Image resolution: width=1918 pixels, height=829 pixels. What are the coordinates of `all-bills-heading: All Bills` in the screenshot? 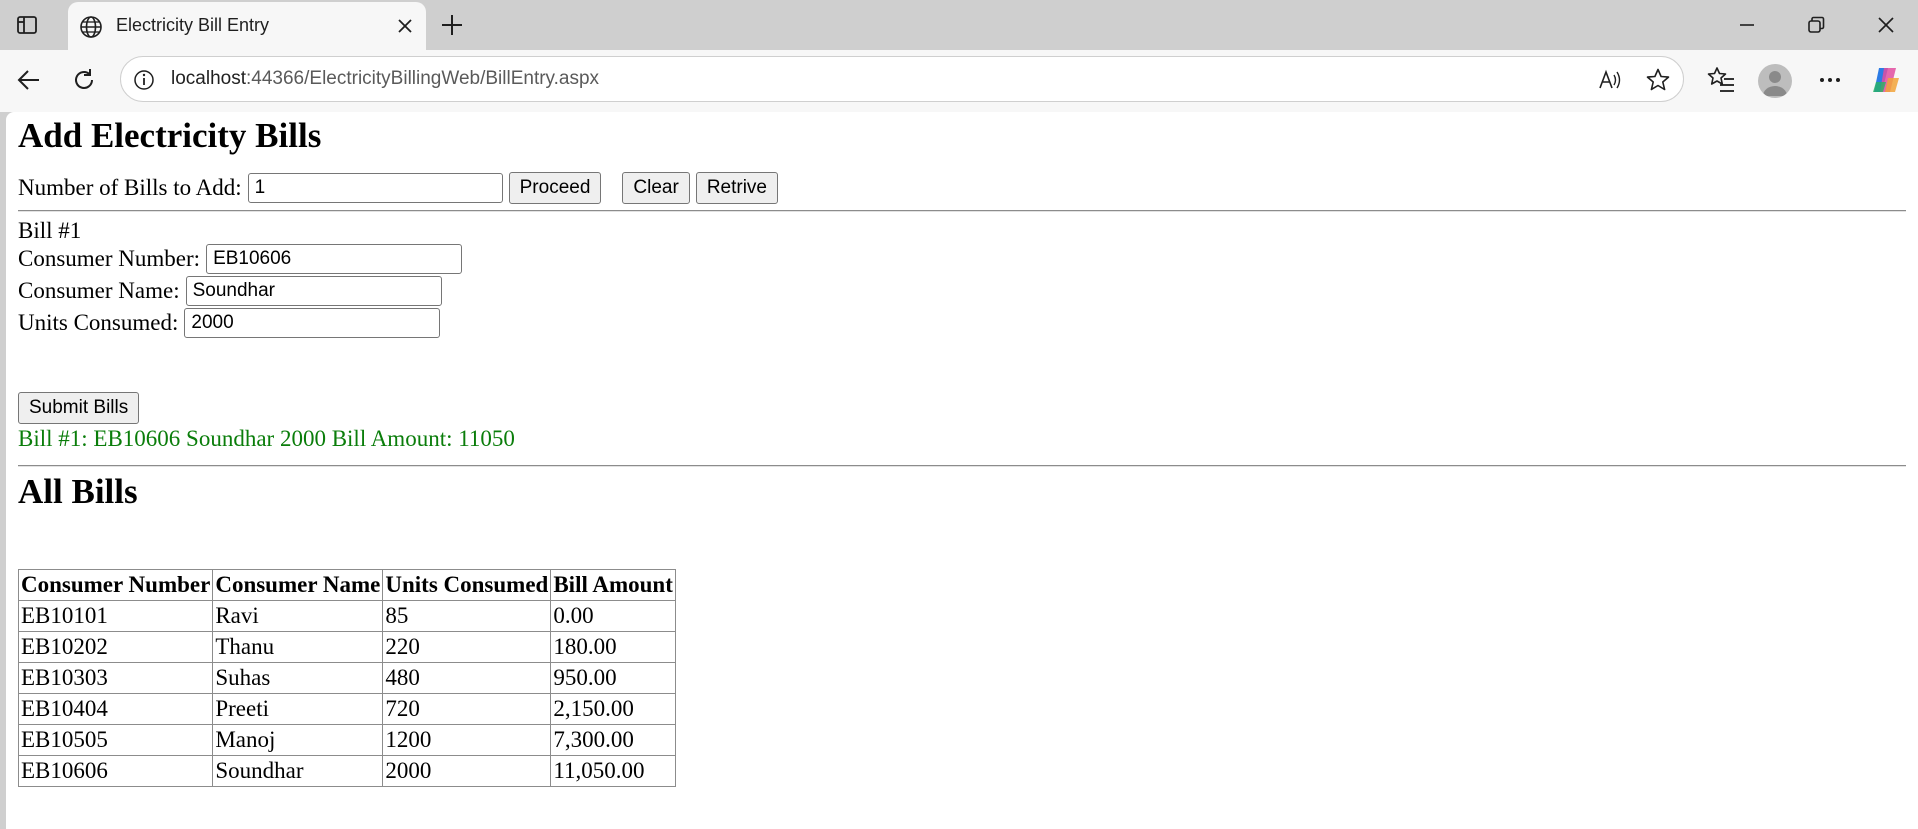 It's located at (78, 491).